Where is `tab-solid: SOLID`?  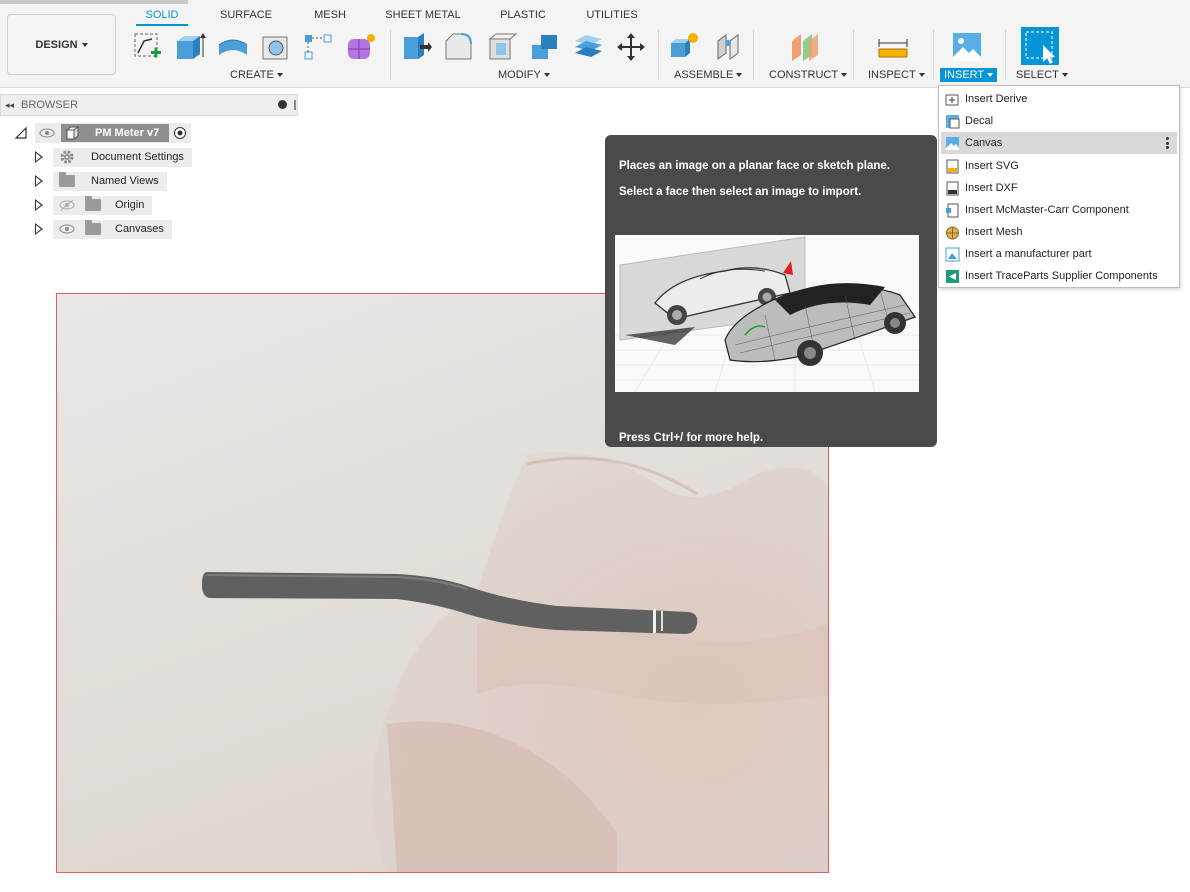 tab-solid: SOLID is located at coordinates (162, 17).